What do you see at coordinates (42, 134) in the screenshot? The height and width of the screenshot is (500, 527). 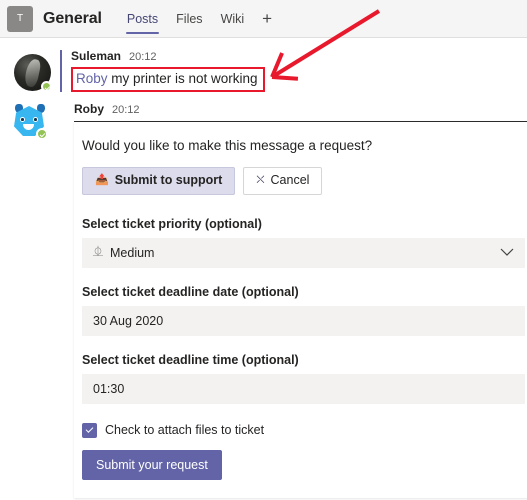 I see `bot-presence-available-icon` at bounding box center [42, 134].